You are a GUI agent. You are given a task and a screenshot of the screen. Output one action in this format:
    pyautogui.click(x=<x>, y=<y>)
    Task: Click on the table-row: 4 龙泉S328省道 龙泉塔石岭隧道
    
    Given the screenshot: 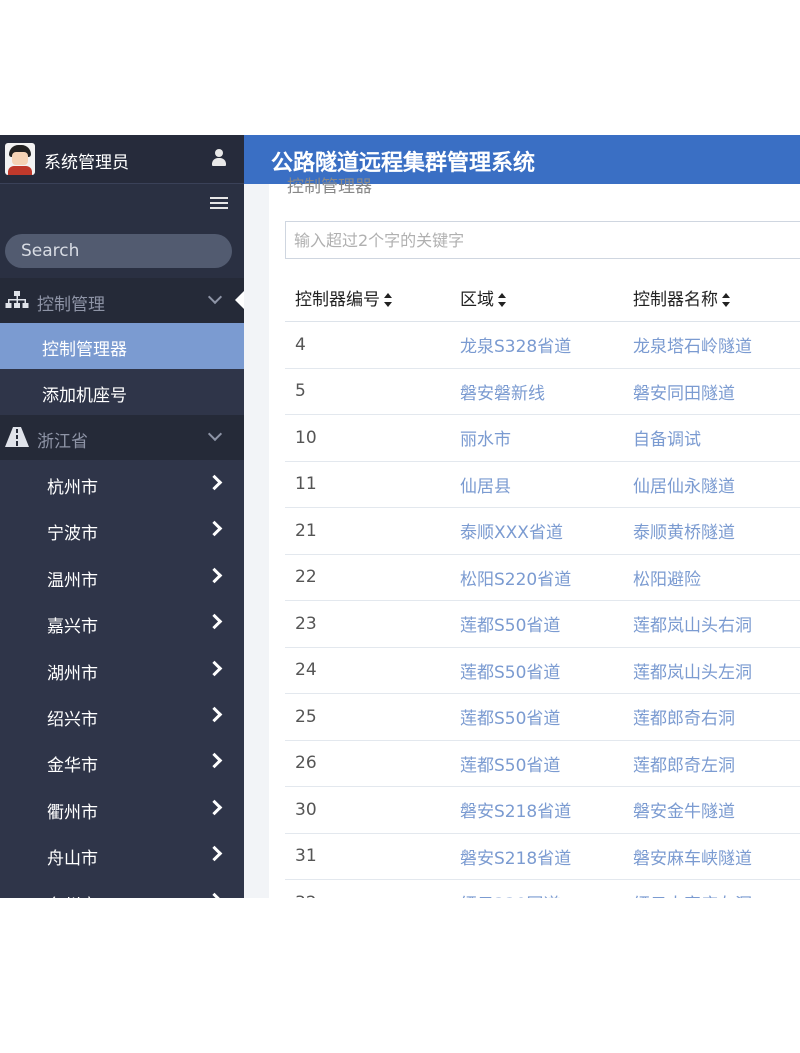 What is the action you would take?
    pyautogui.click(x=542, y=345)
    